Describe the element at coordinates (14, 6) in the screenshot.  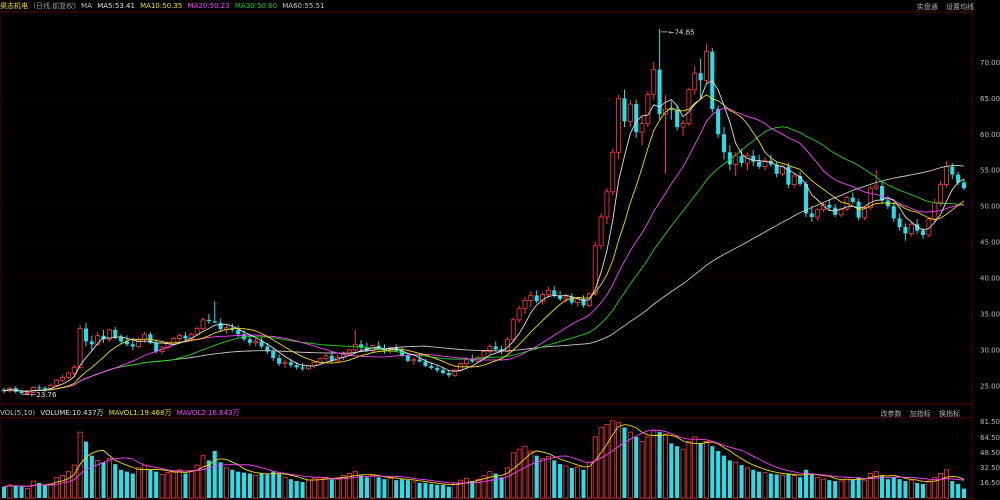
I see `stock-name: 昊志机电` at that location.